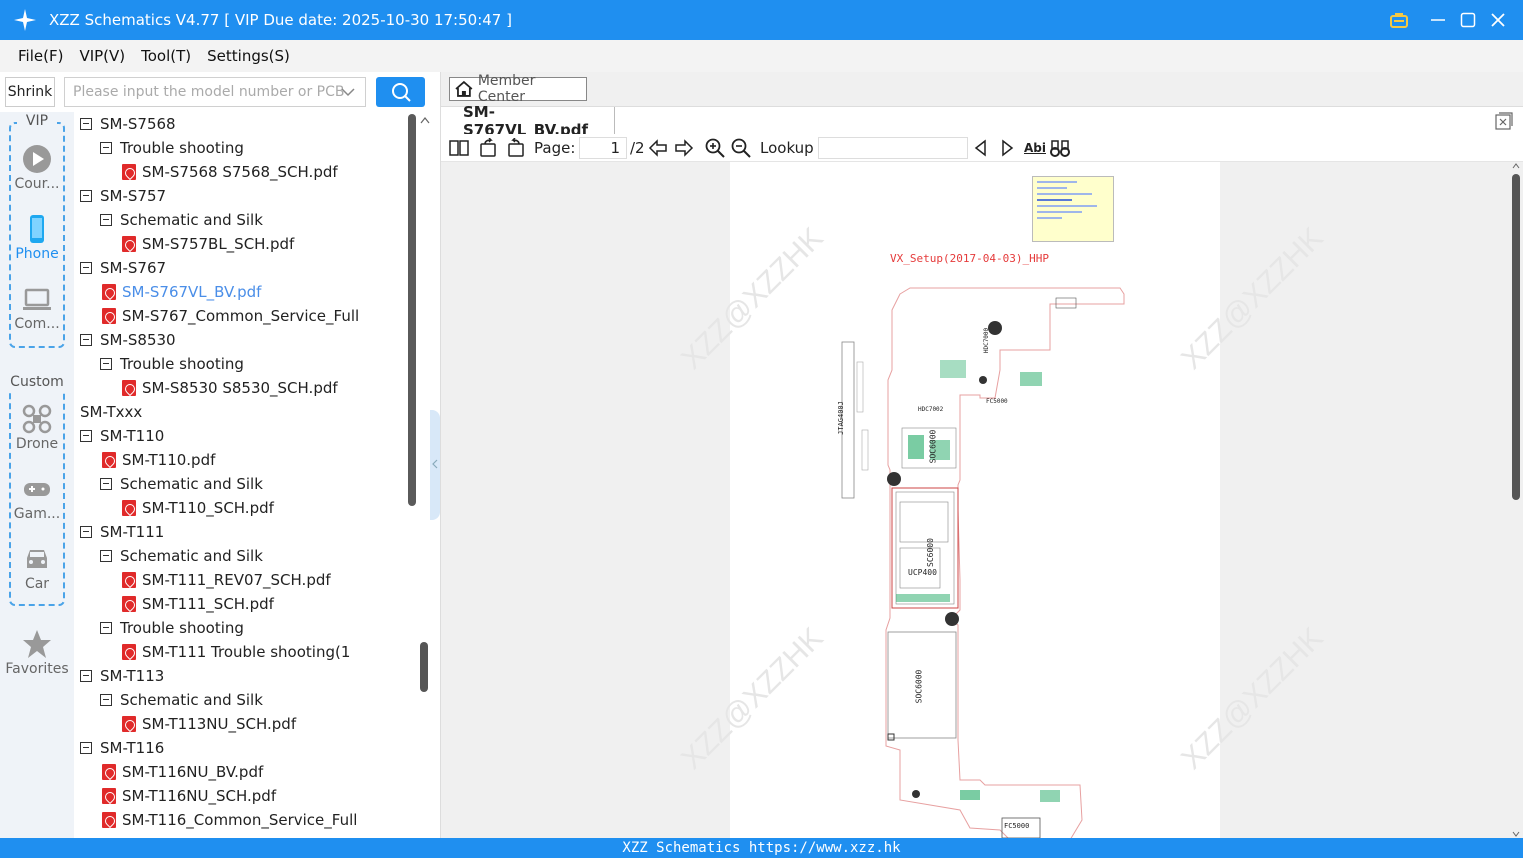 This screenshot has width=1523, height=858. What do you see at coordinates (158, 460) in the screenshot?
I see `tree-file-item: SM-T110.pdf` at bounding box center [158, 460].